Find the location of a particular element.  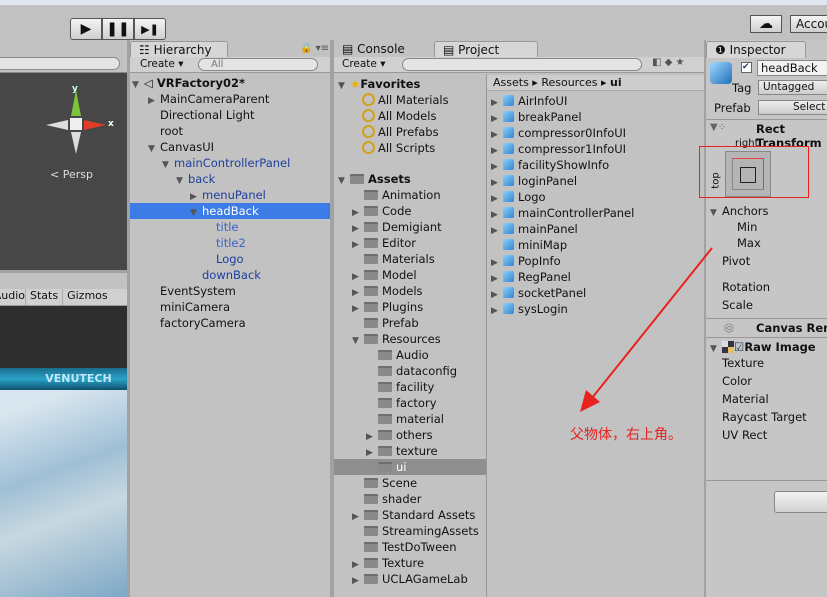

annotation-arrow is located at coordinates (646, 329).